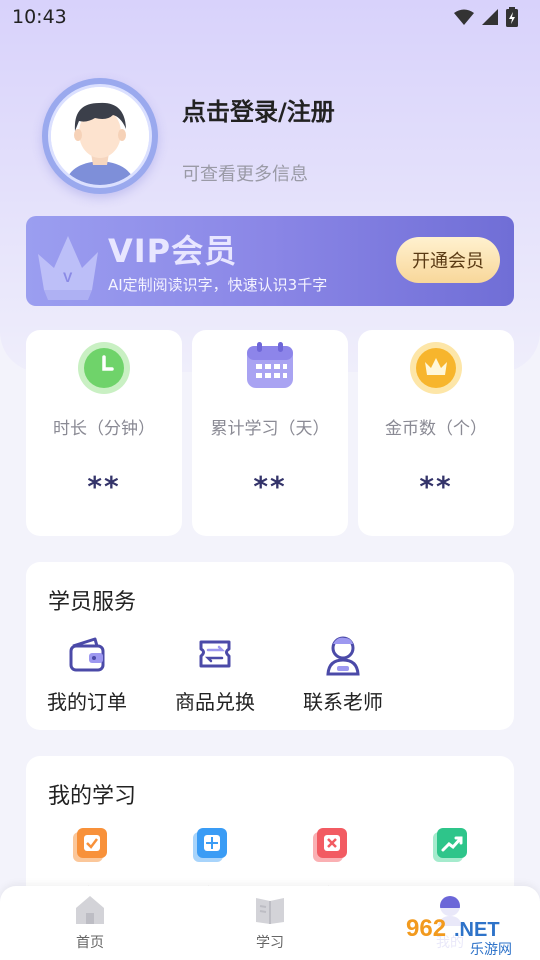 The width and height of the screenshot is (540, 960). I want to click on default-avatar-icon, so click(100, 136).